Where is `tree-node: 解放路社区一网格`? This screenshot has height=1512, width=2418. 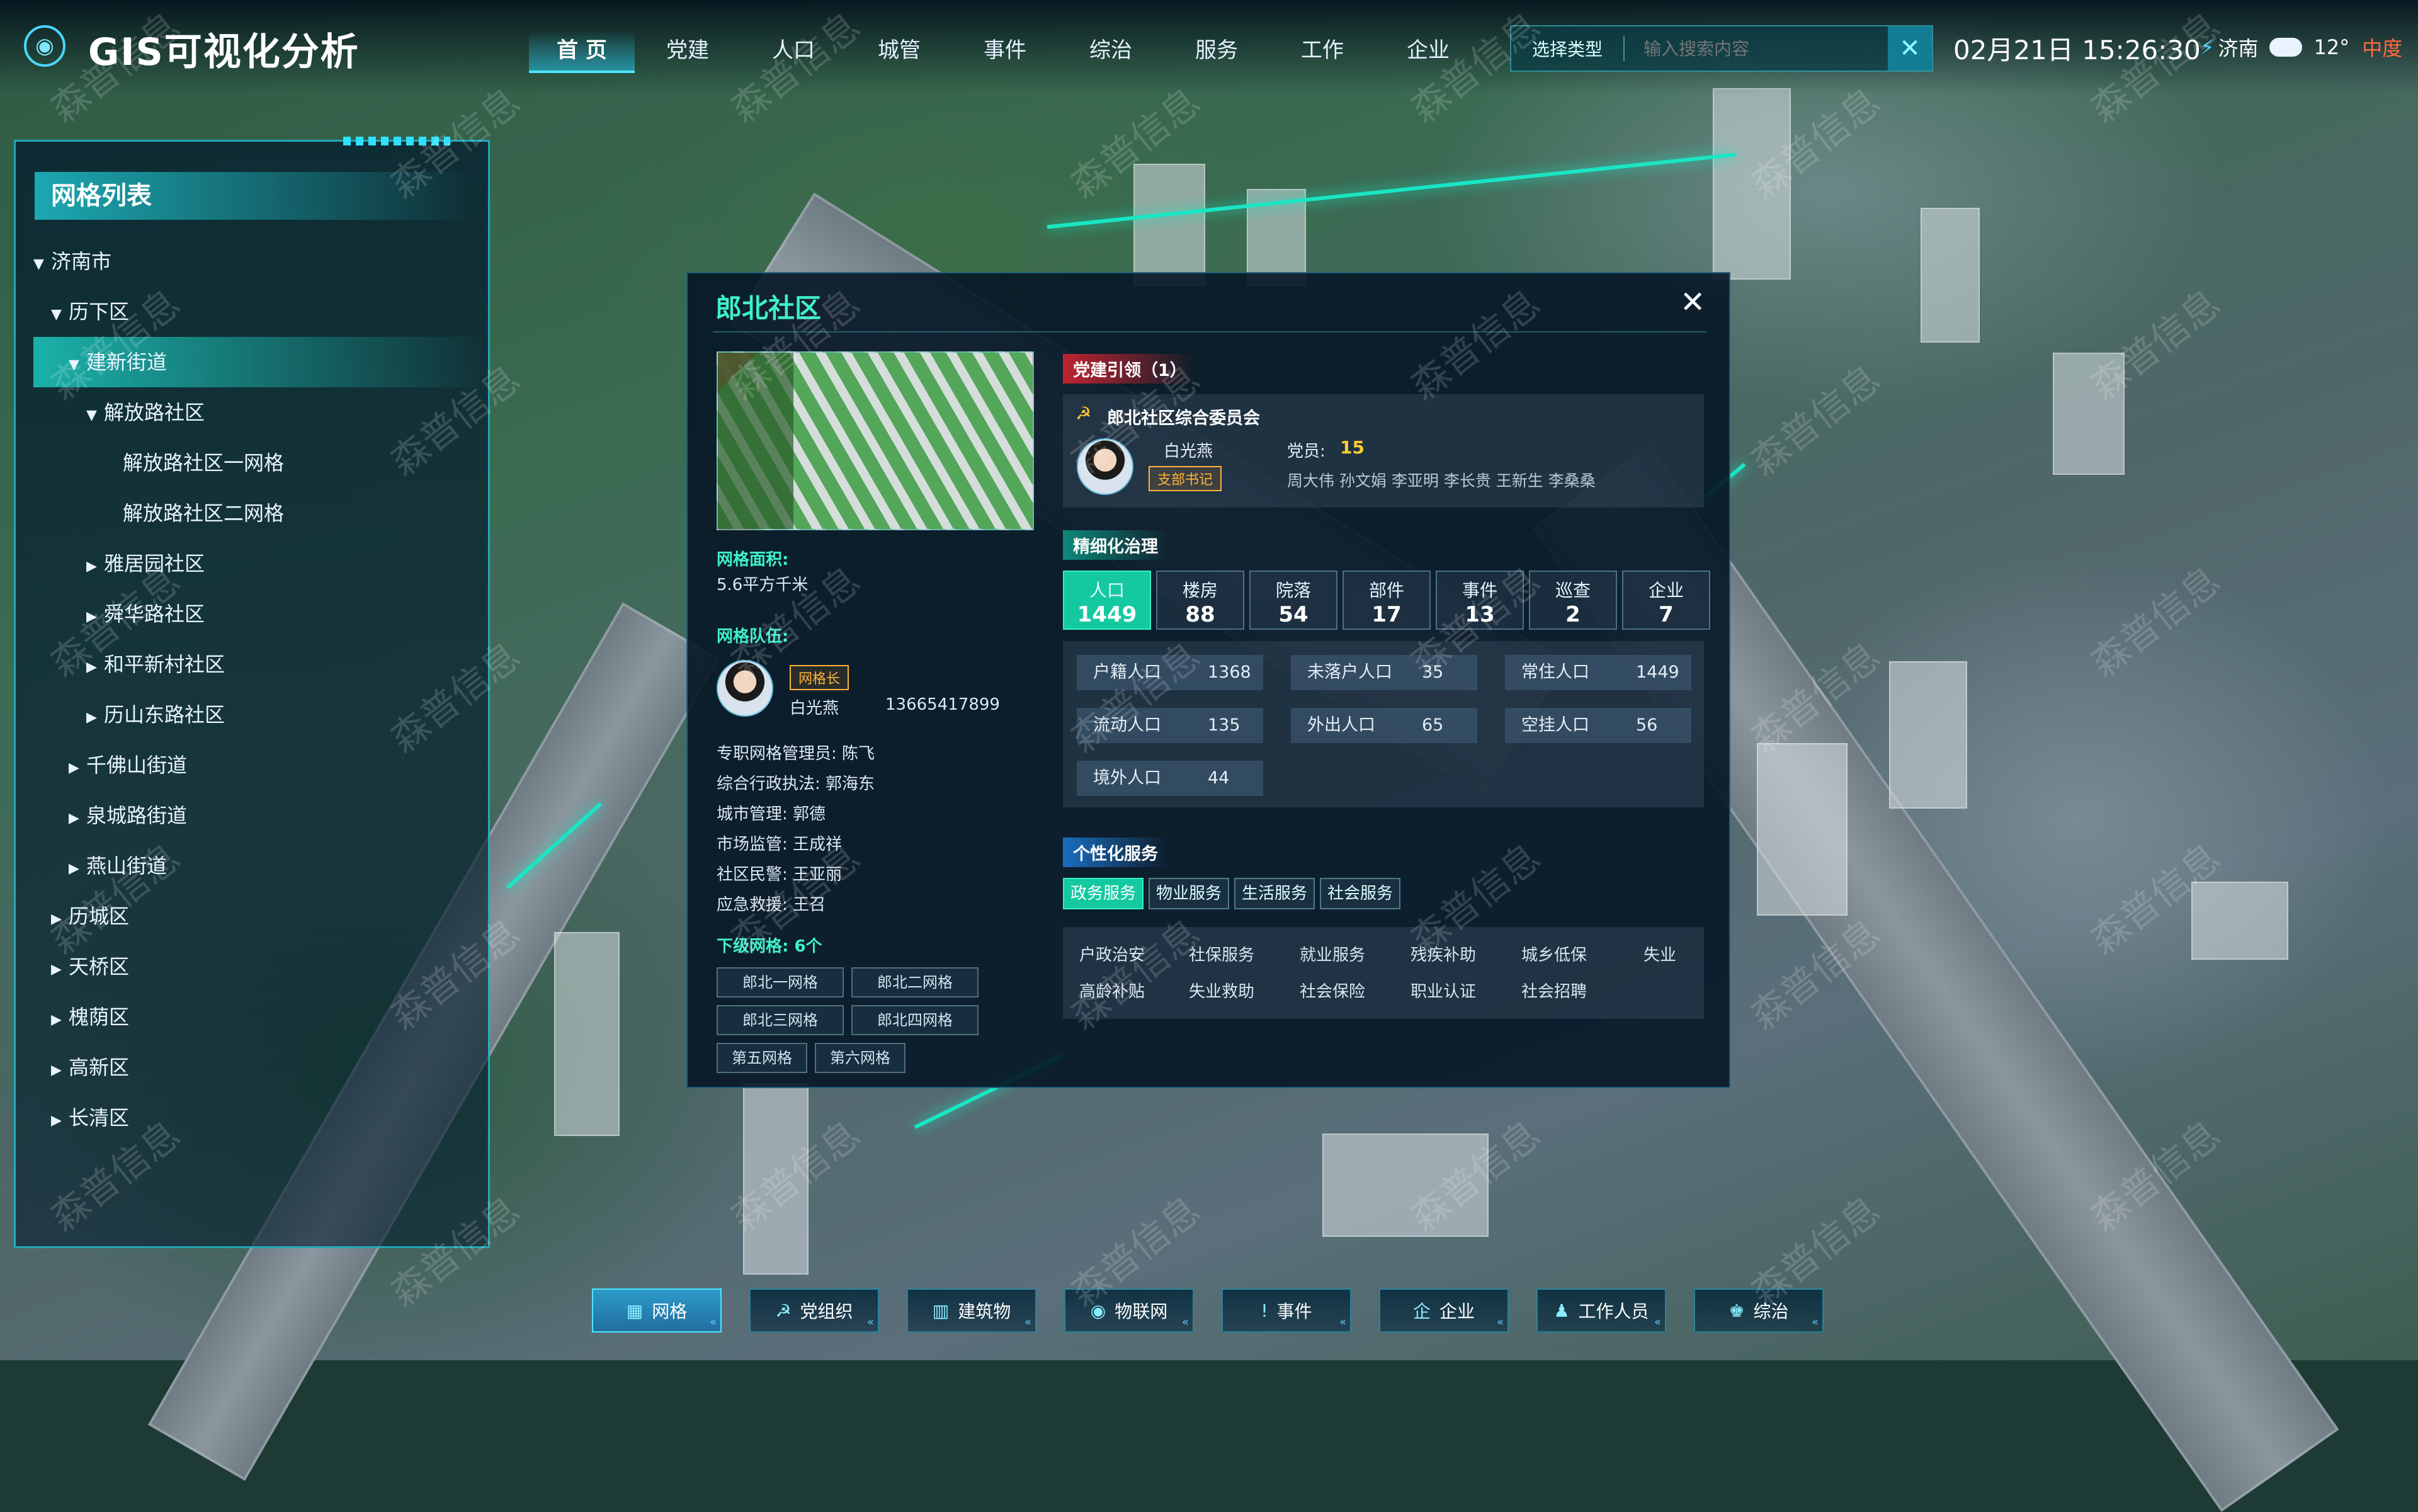
tree-node: 解放路社区一网格 is located at coordinates (260, 463).